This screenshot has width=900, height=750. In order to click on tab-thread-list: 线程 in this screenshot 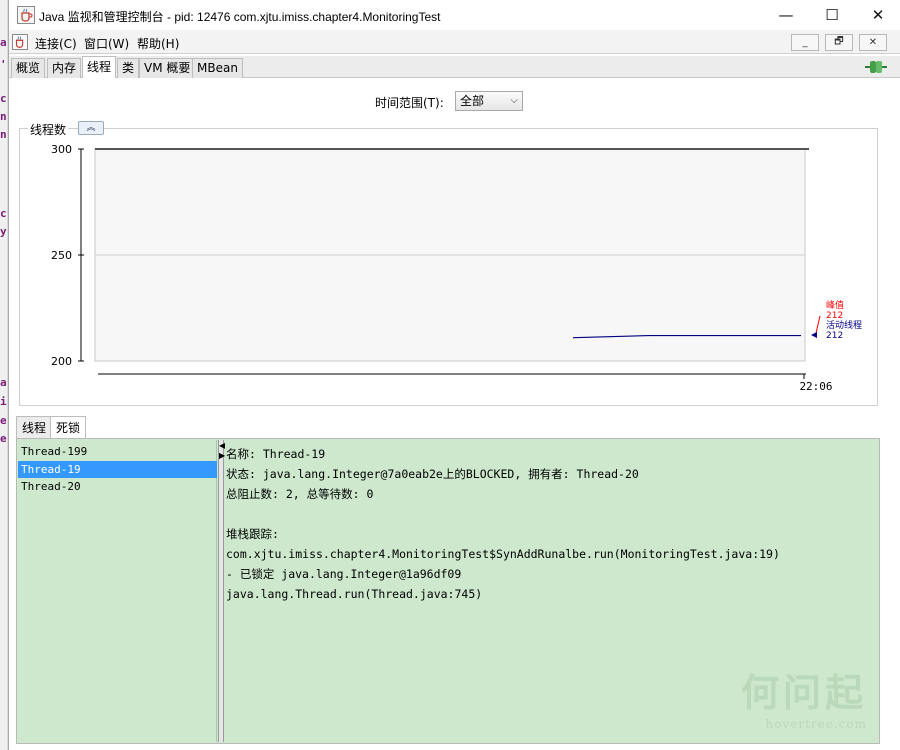, I will do `click(34, 427)`.